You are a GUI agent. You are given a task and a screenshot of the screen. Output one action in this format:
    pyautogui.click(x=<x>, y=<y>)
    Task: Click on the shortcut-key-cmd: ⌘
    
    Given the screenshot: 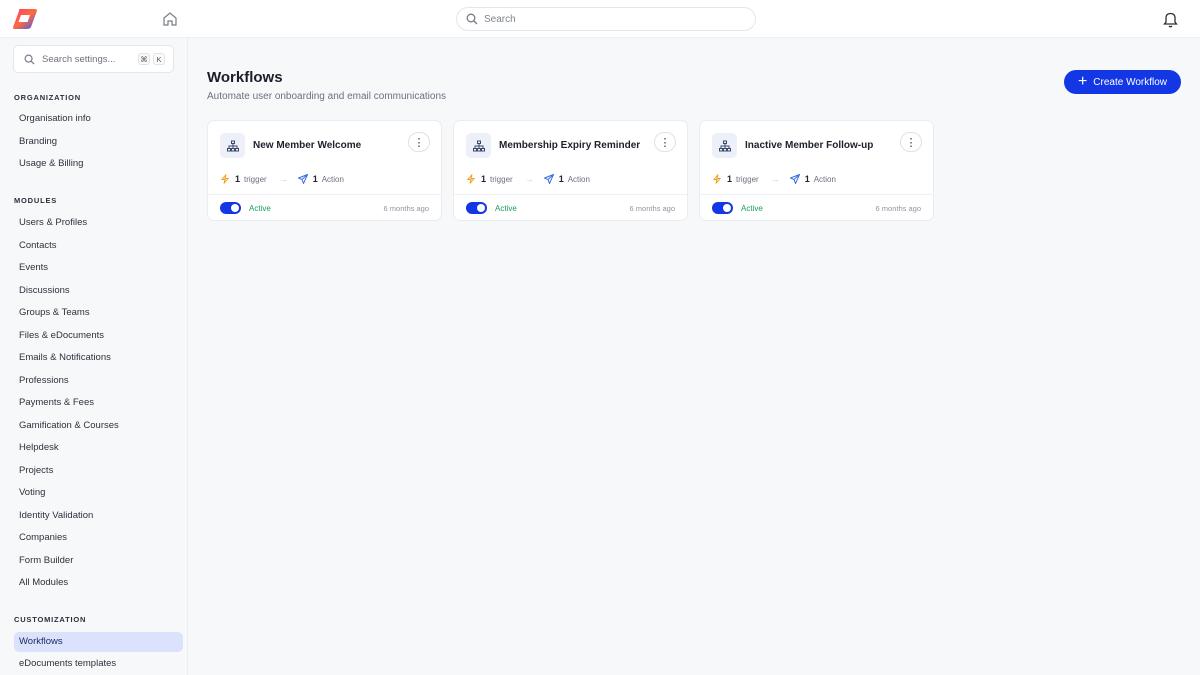 What is the action you would take?
    pyautogui.click(x=144, y=59)
    